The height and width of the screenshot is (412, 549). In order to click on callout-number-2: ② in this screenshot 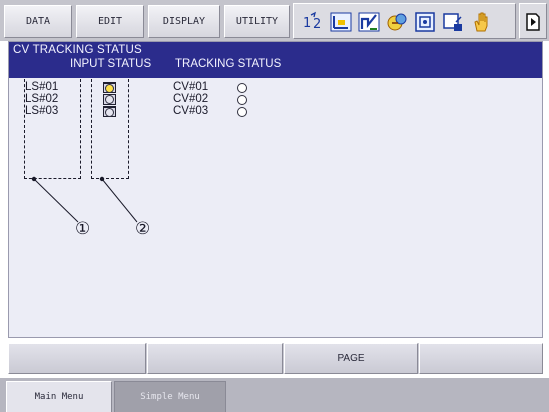, I will do `click(143, 229)`.